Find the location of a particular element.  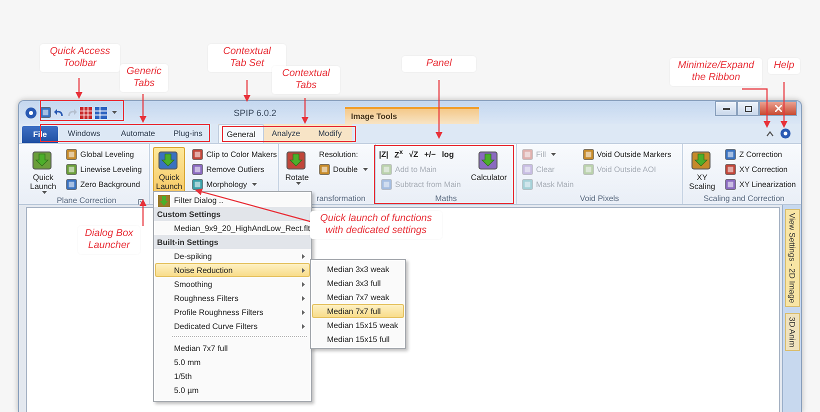

annotation-label: Contextual Tabs is located at coordinates (306, 80).